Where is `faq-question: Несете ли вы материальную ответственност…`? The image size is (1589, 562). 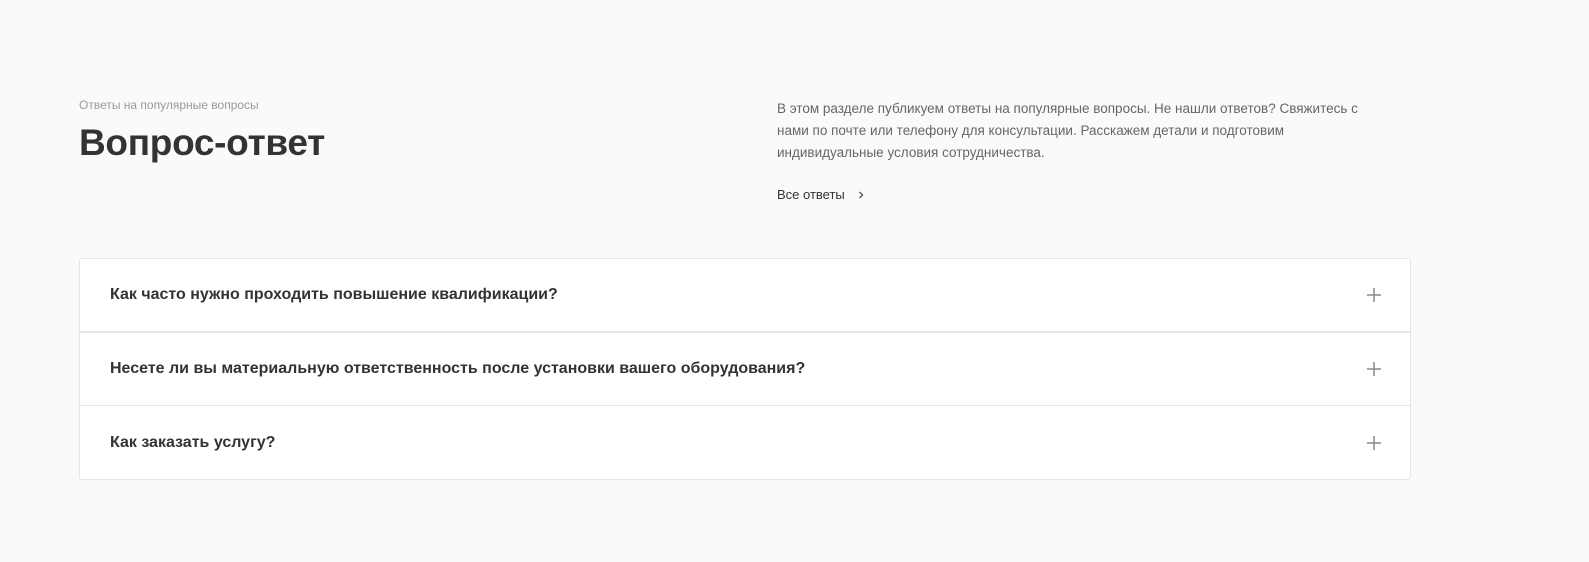
faq-question: Несете ли вы материальную ответственност… is located at coordinates (458, 368).